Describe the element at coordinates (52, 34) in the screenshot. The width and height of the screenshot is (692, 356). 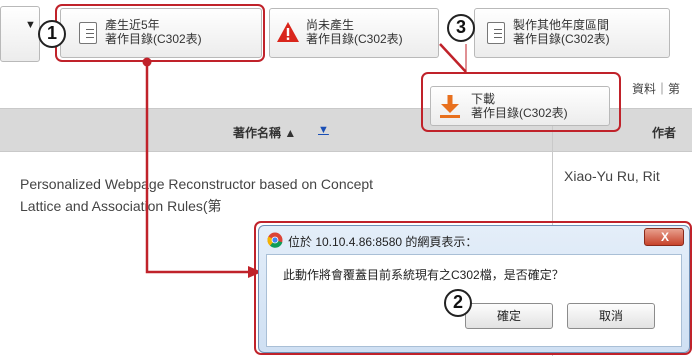
I see `callout-number-1: 1` at that location.